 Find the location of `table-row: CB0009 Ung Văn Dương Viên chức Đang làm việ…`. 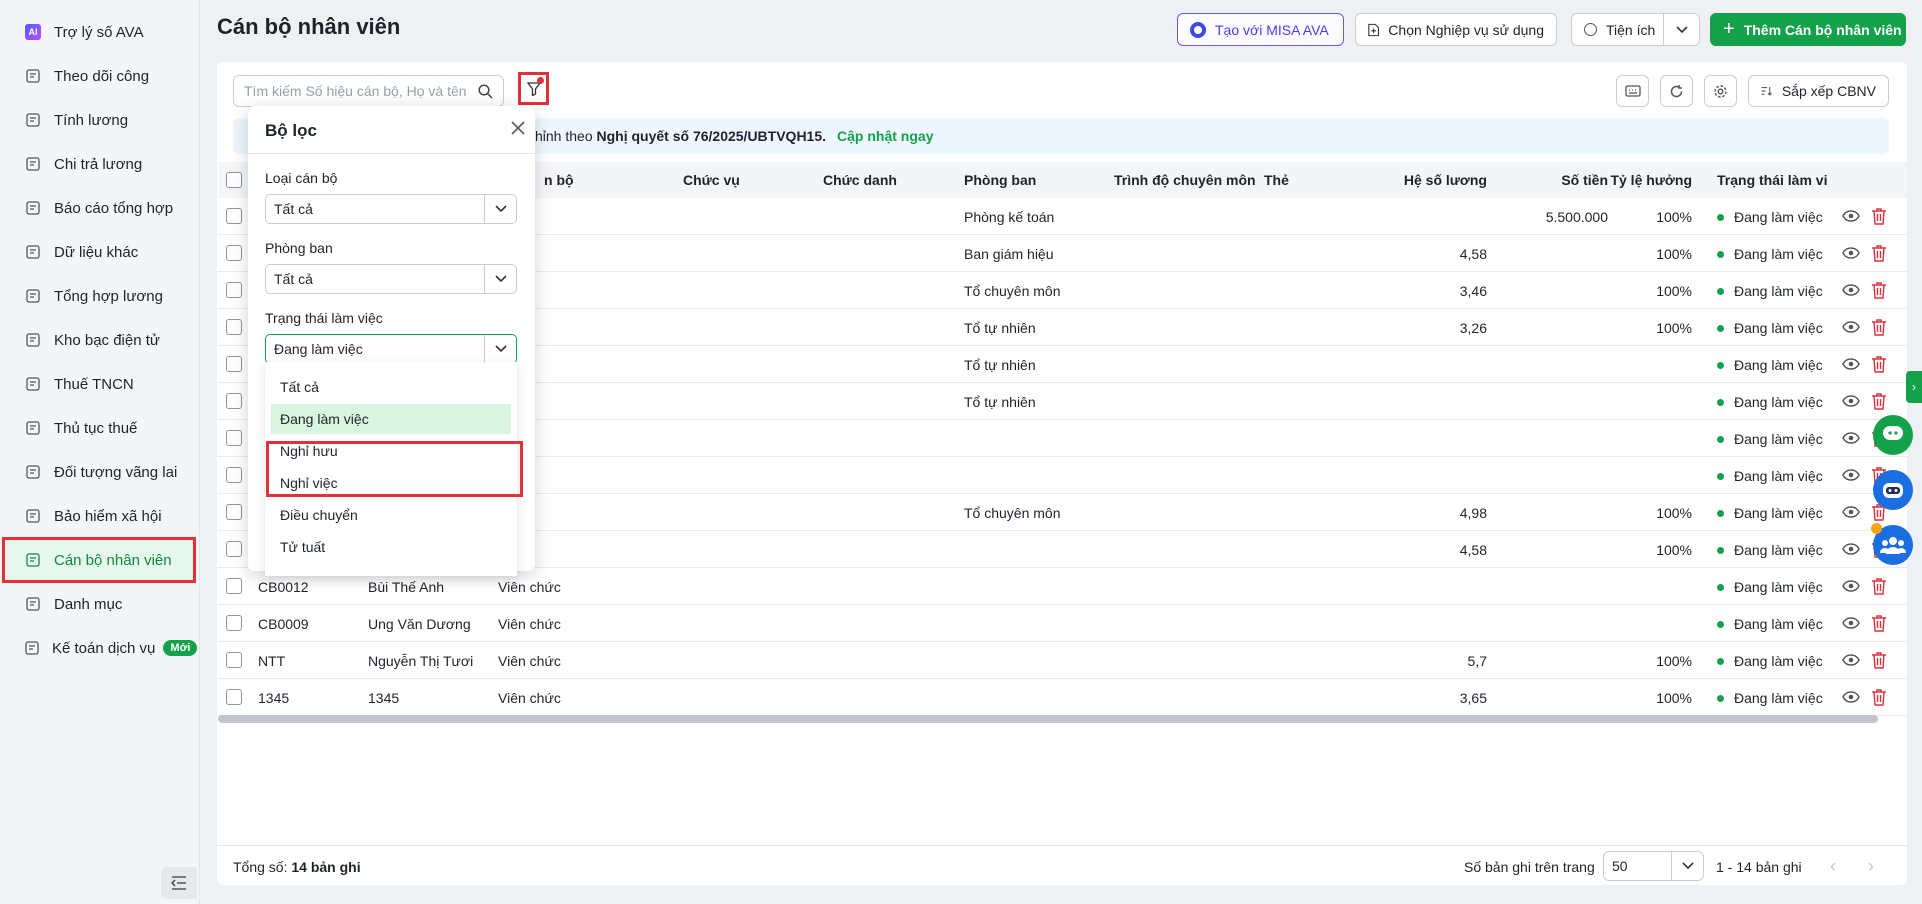

table-row: CB0009 Ung Văn Dương Viên chức Đang làm việ… is located at coordinates (1062, 623).